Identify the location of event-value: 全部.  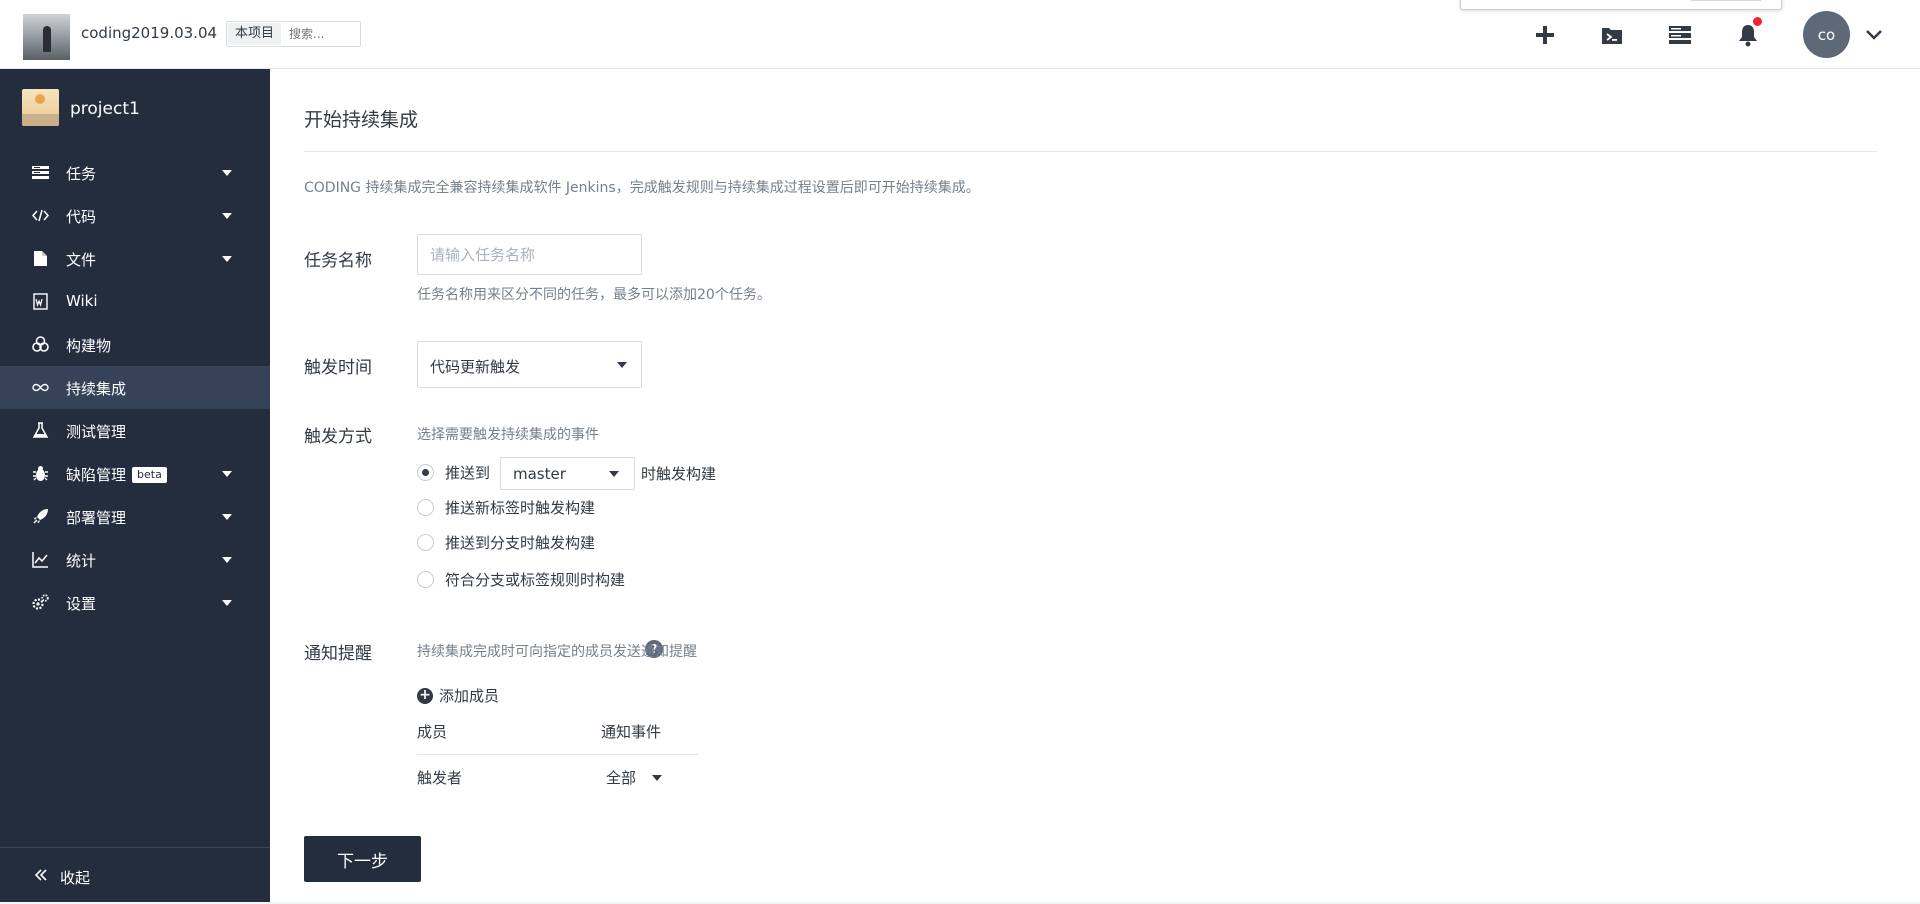
(621, 778).